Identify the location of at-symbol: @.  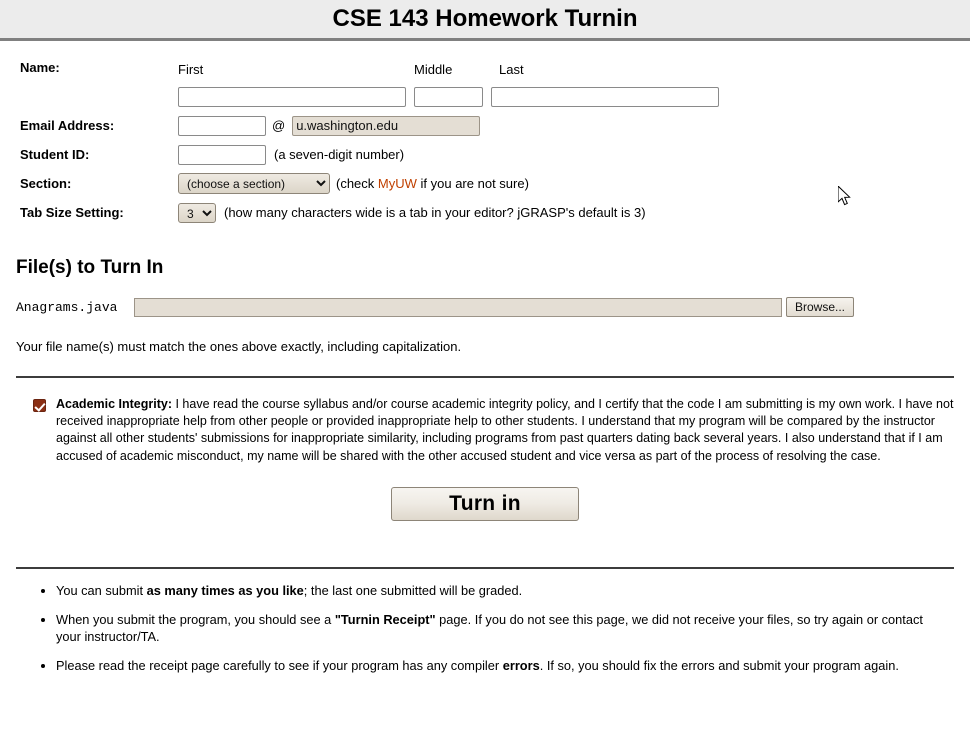
(279, 125).